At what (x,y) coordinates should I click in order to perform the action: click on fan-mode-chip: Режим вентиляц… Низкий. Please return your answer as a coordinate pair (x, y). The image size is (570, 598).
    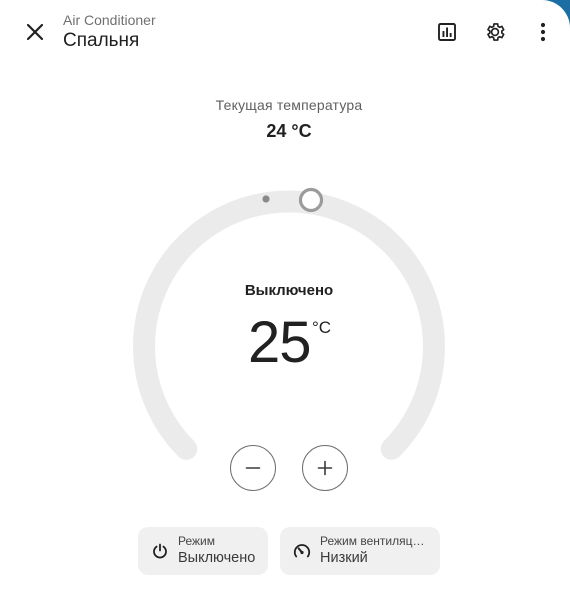
    Looking at the image, I should click on (360, 551).